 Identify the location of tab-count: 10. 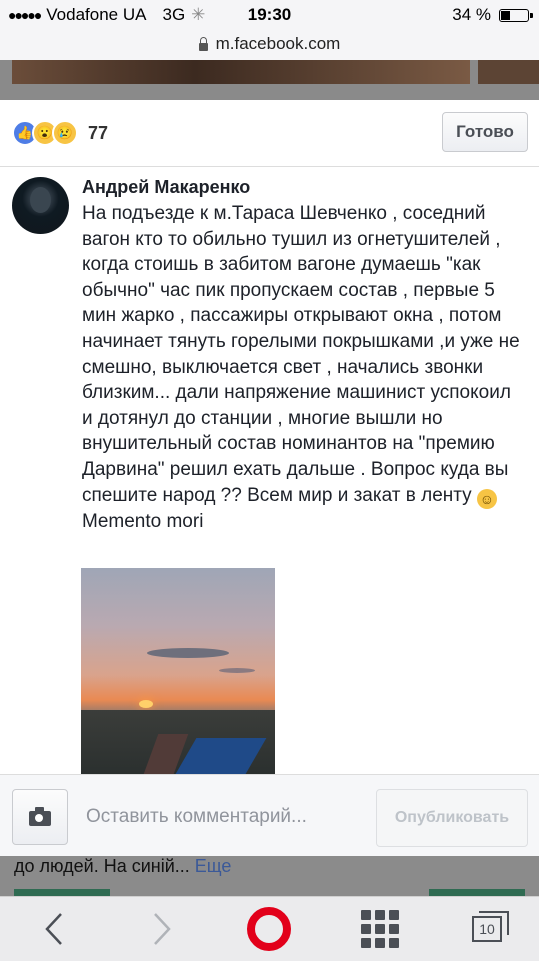
(487, 929).